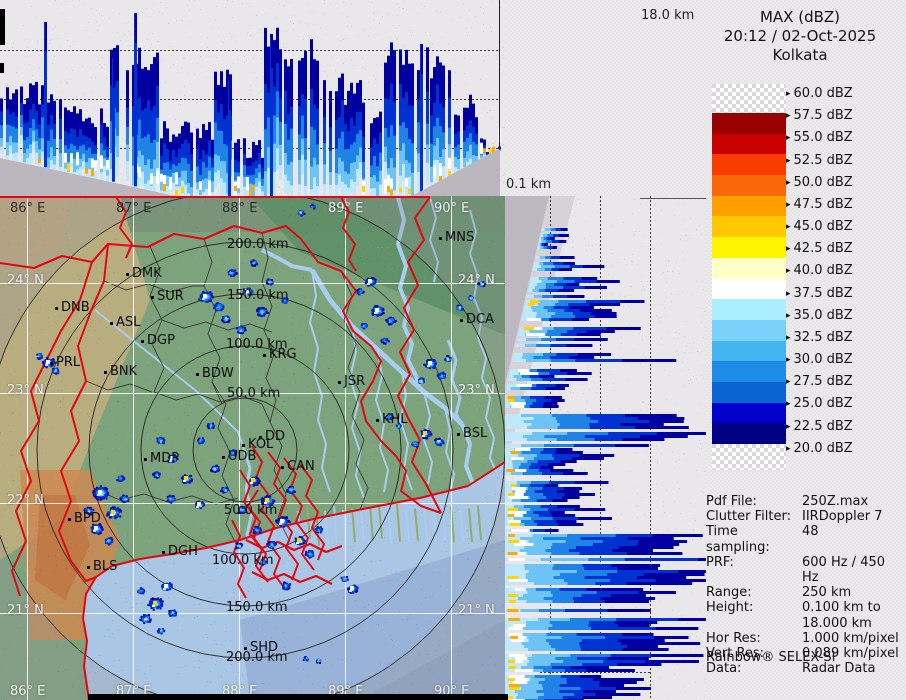 The image size is (906, 700). I want to click on dbz-scale-label: ▸ 27.5 dBZ, so click(819, 382).